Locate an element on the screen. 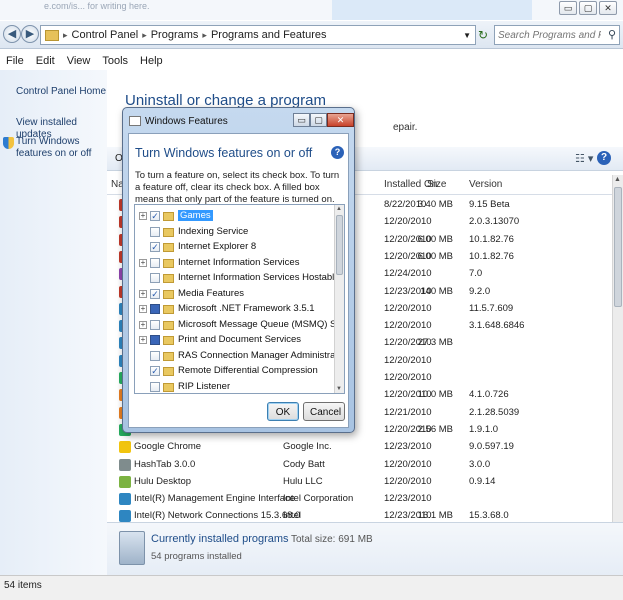  chevron-right-icon: ▸ is located at coordinates (65, 34).